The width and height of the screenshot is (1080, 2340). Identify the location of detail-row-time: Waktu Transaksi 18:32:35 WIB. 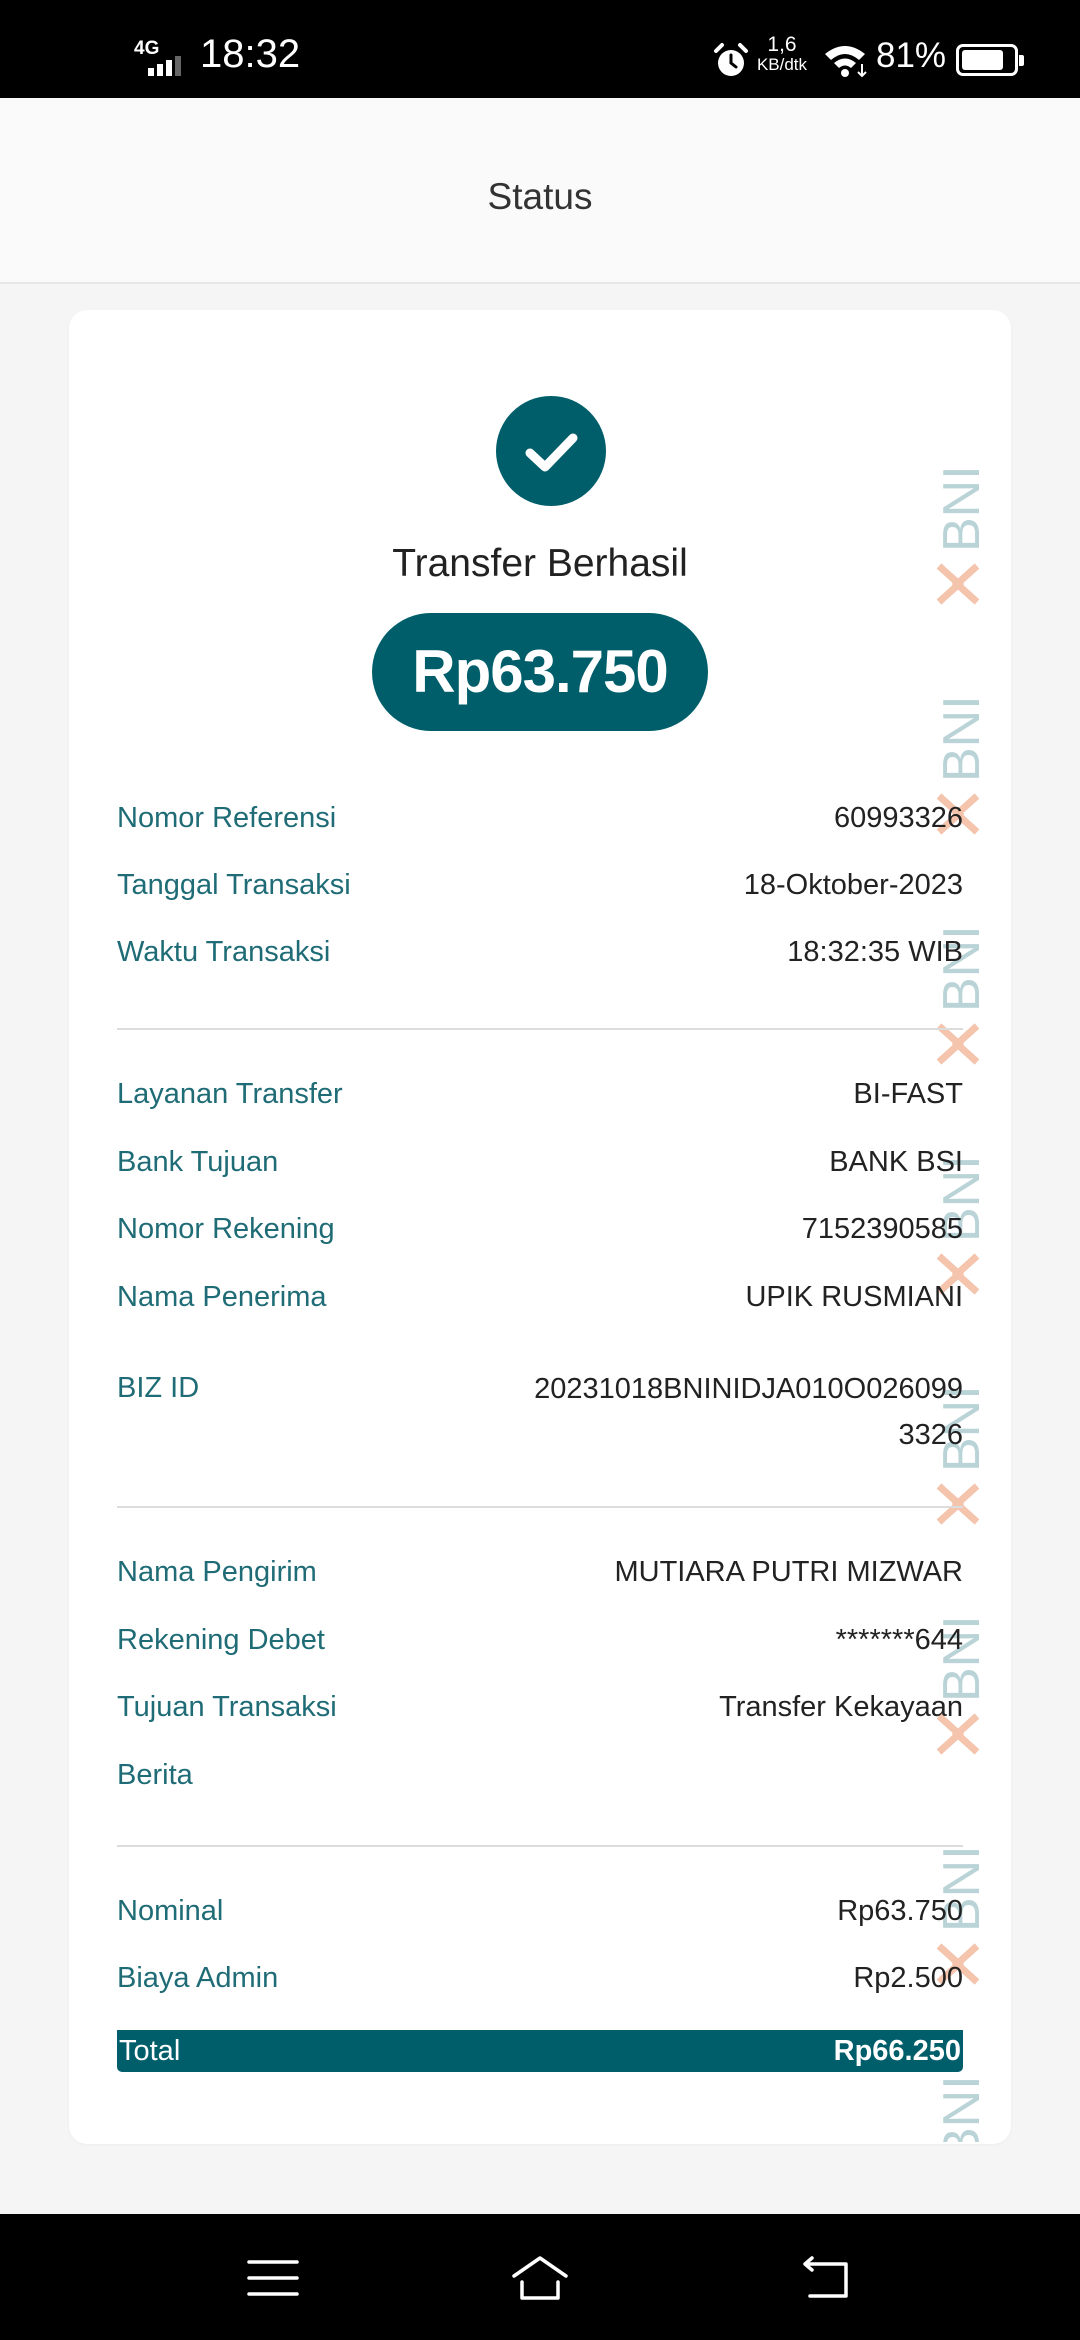
(540, 952).